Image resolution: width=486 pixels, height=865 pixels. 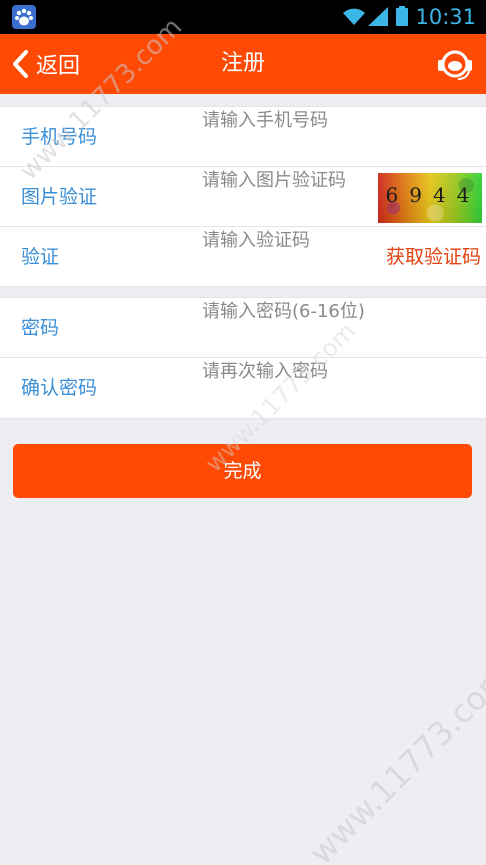 What do you see at coordinates (243, 64) in the screenshot?
I see `app-header: 注册 返回` at bounding box center [243, 64].